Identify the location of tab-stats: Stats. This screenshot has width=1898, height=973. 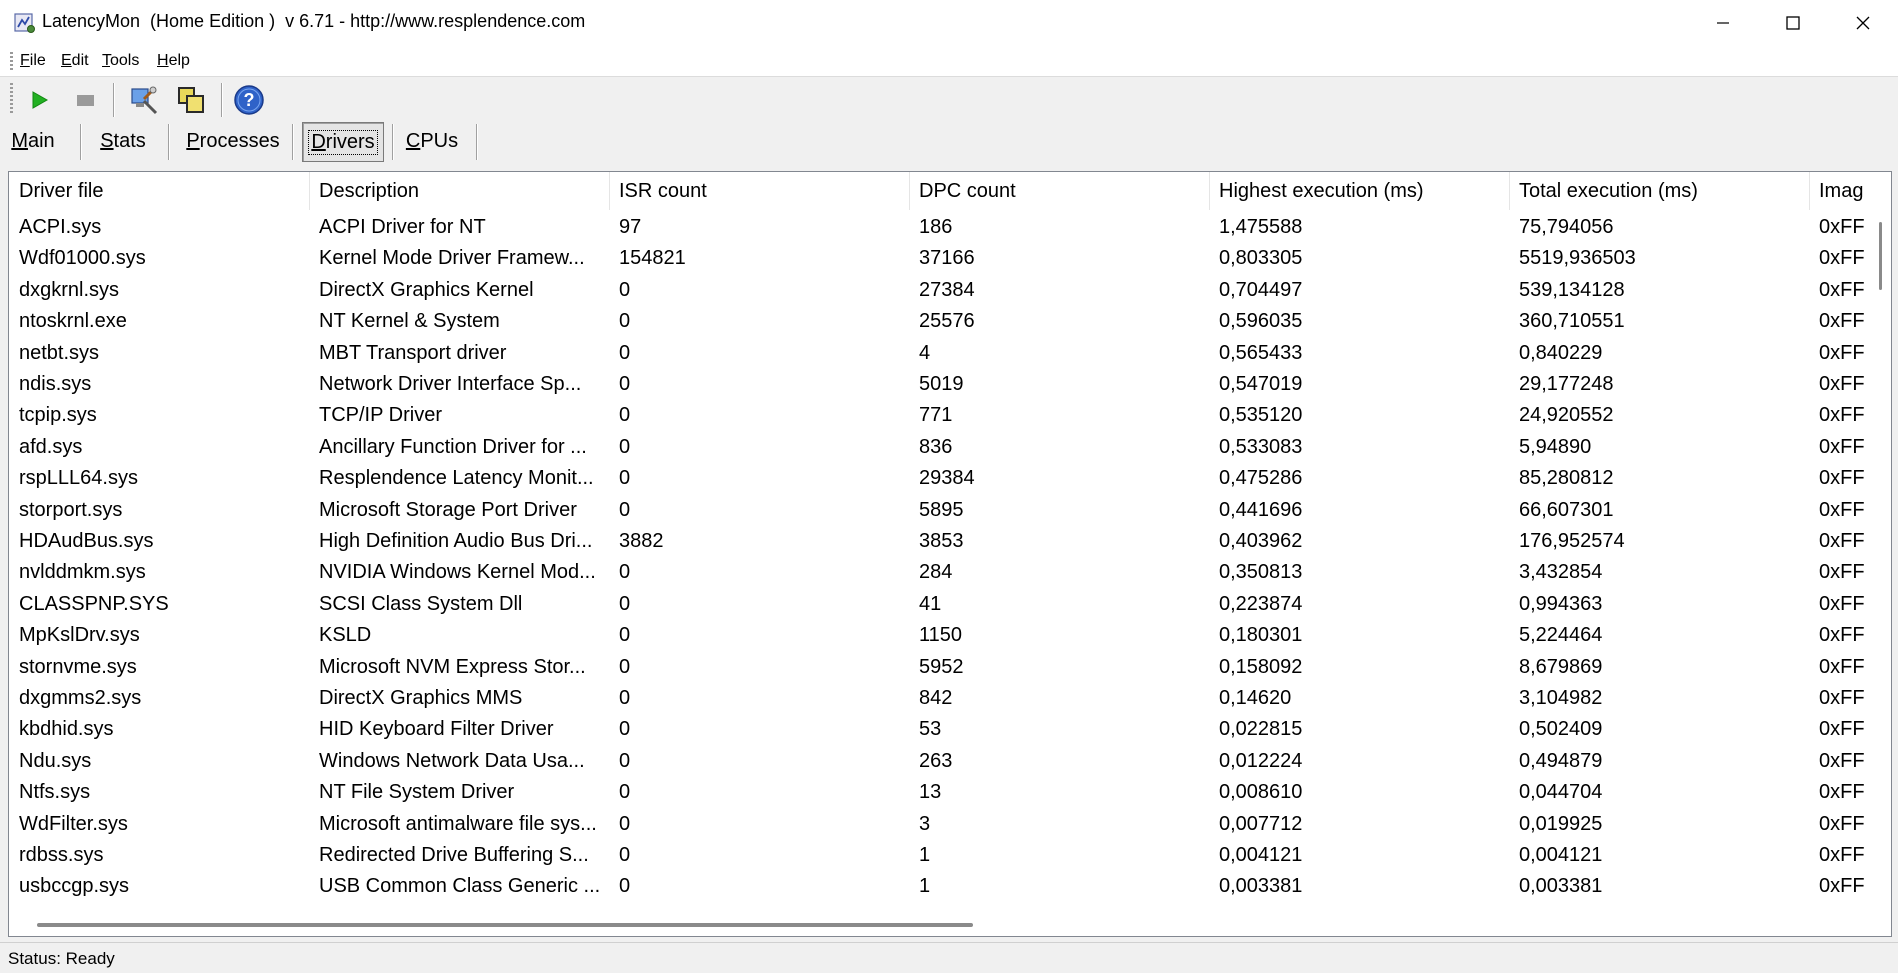
(123, 141).